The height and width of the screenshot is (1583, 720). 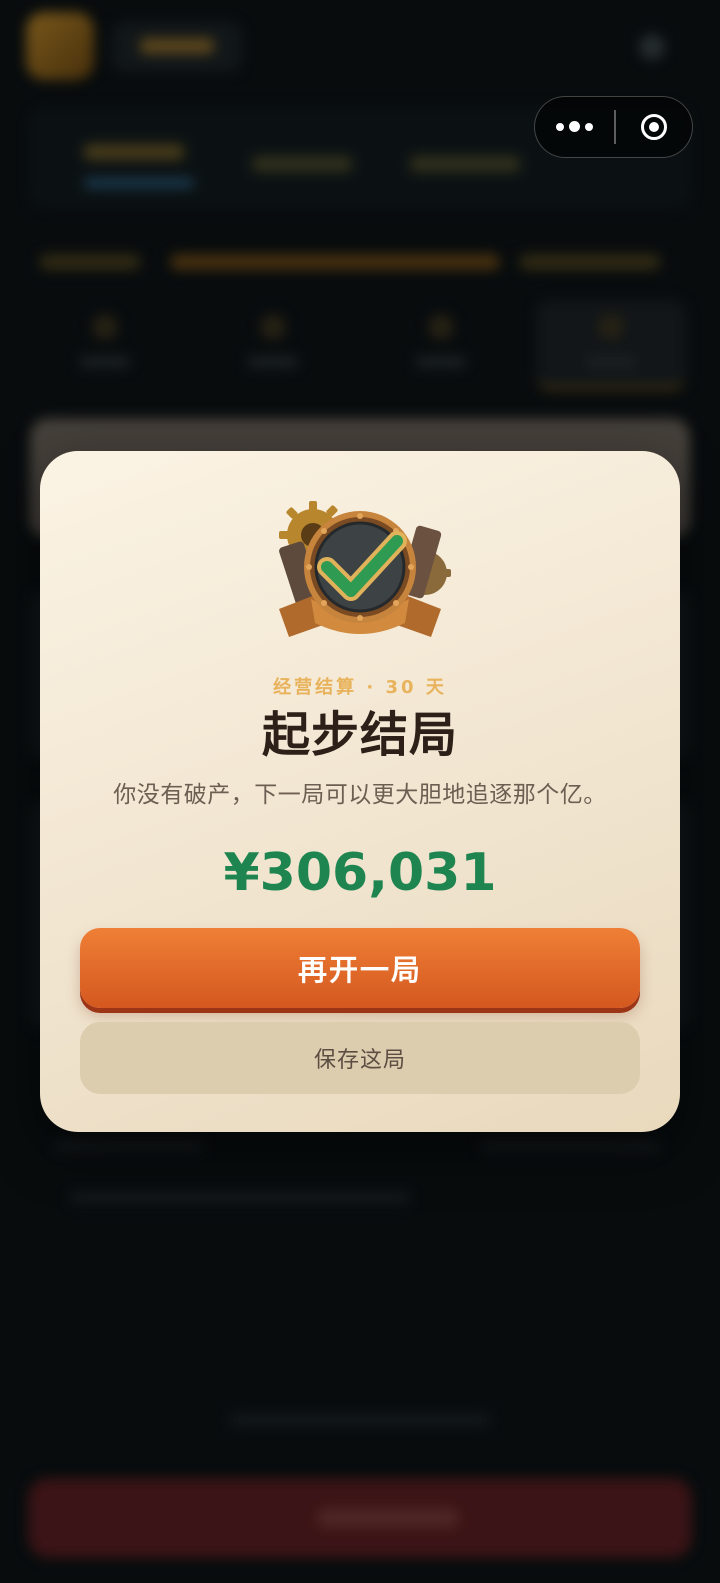 What do you see at coordinates (360, 873) in the screenshot?
I see `final-amount: ¥306,031` at bounding box center [360, 873].